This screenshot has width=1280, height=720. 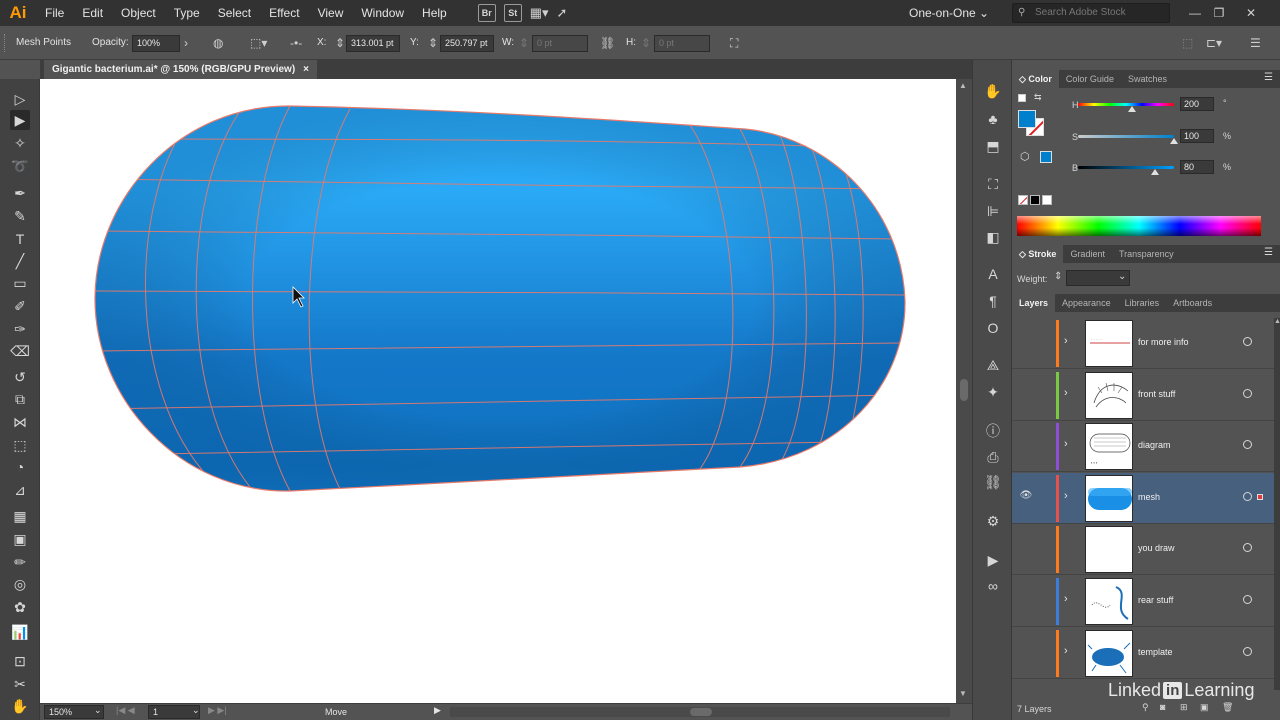 What do you see at coordinates (1197, 136) in the screenshot?
I see `saturation-field: 100` at bounding box center [1197, 136].